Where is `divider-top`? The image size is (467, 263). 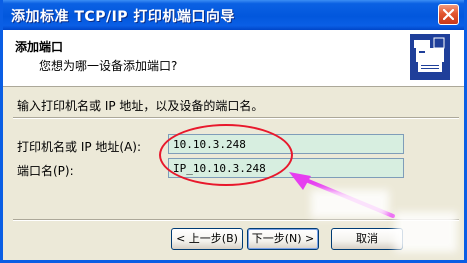
divider-top is located at coordinates (236, 118).